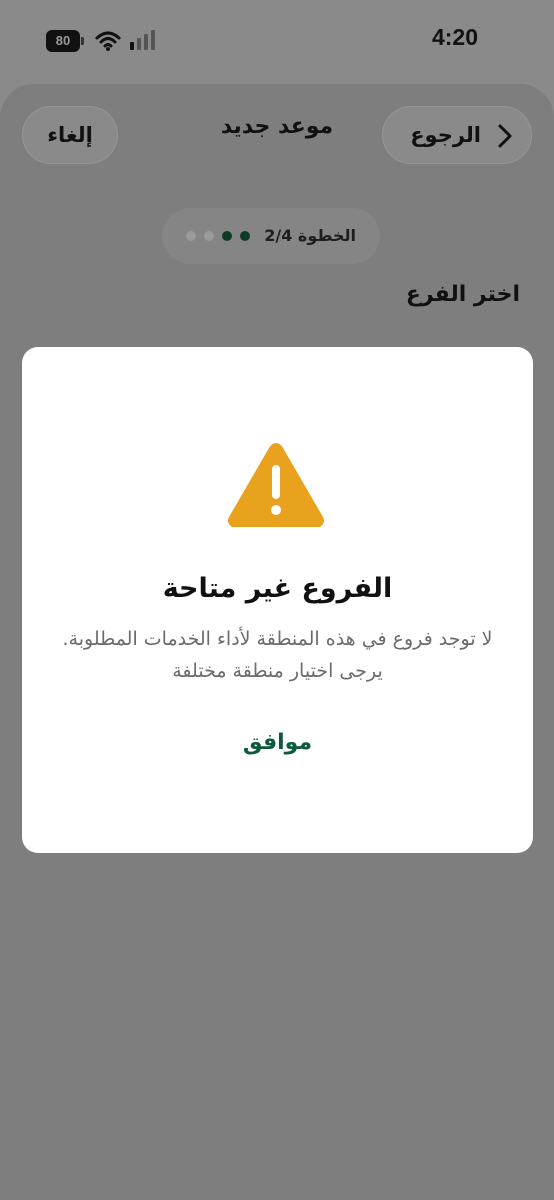 This screenshot has width=554, height=1200. I want to click on page-title: موعد جديد, so click(277, 126).